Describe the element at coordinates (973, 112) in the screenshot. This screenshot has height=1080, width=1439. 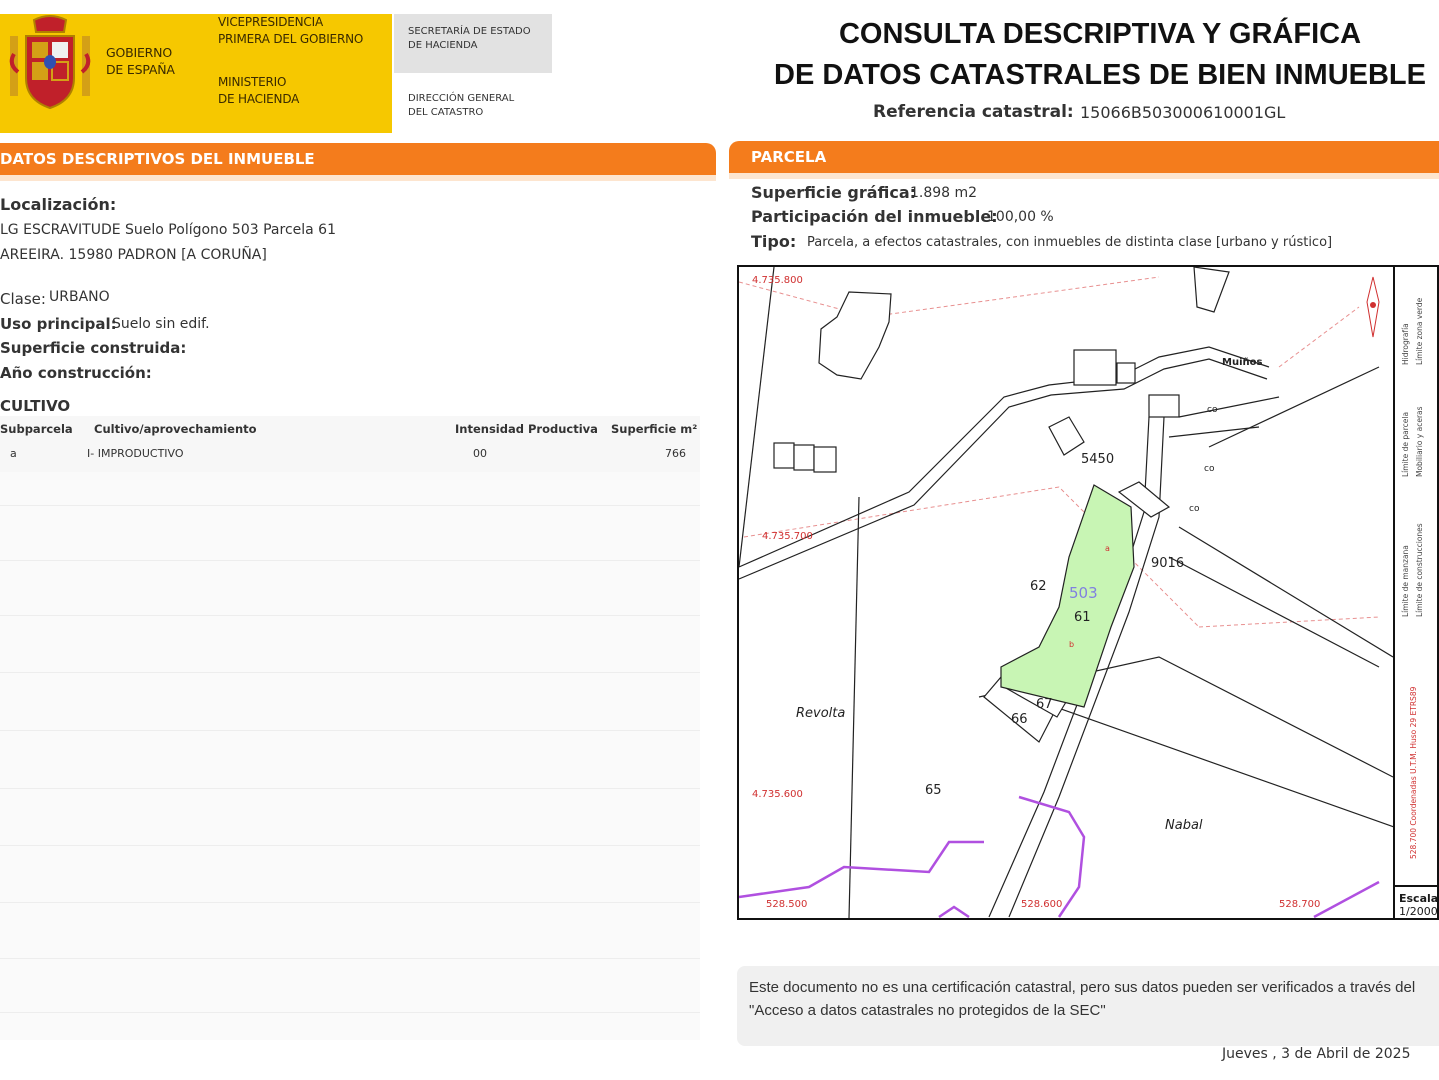
I see `ref-label: Referencia catastral:` at that location.